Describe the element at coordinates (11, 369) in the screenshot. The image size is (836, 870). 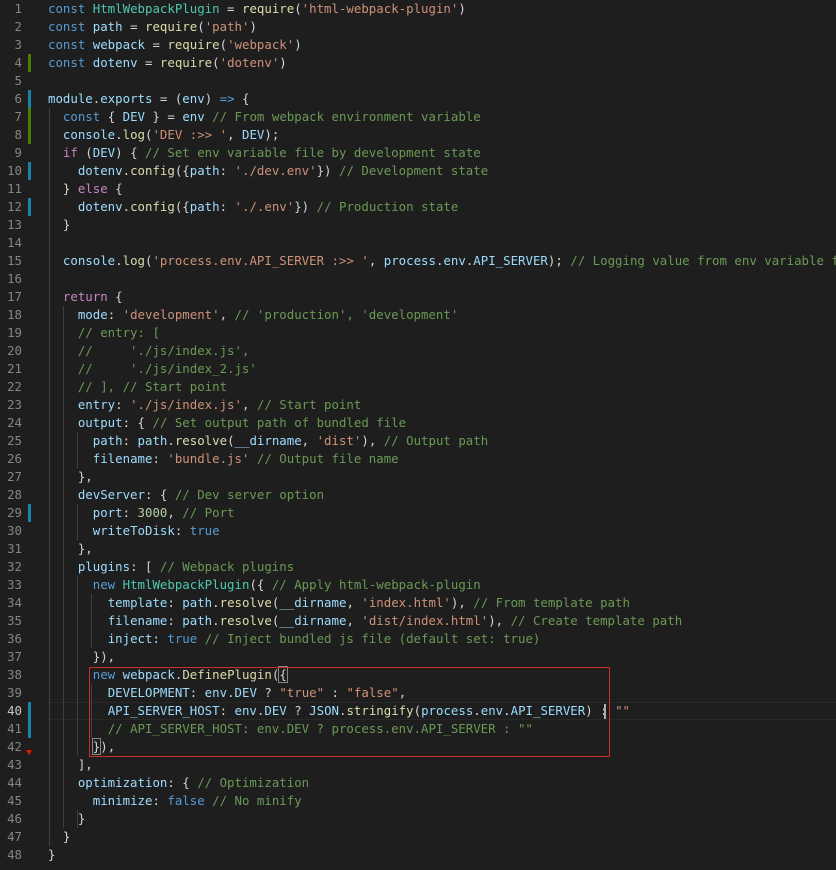
I see `line-number: 21` at that location.